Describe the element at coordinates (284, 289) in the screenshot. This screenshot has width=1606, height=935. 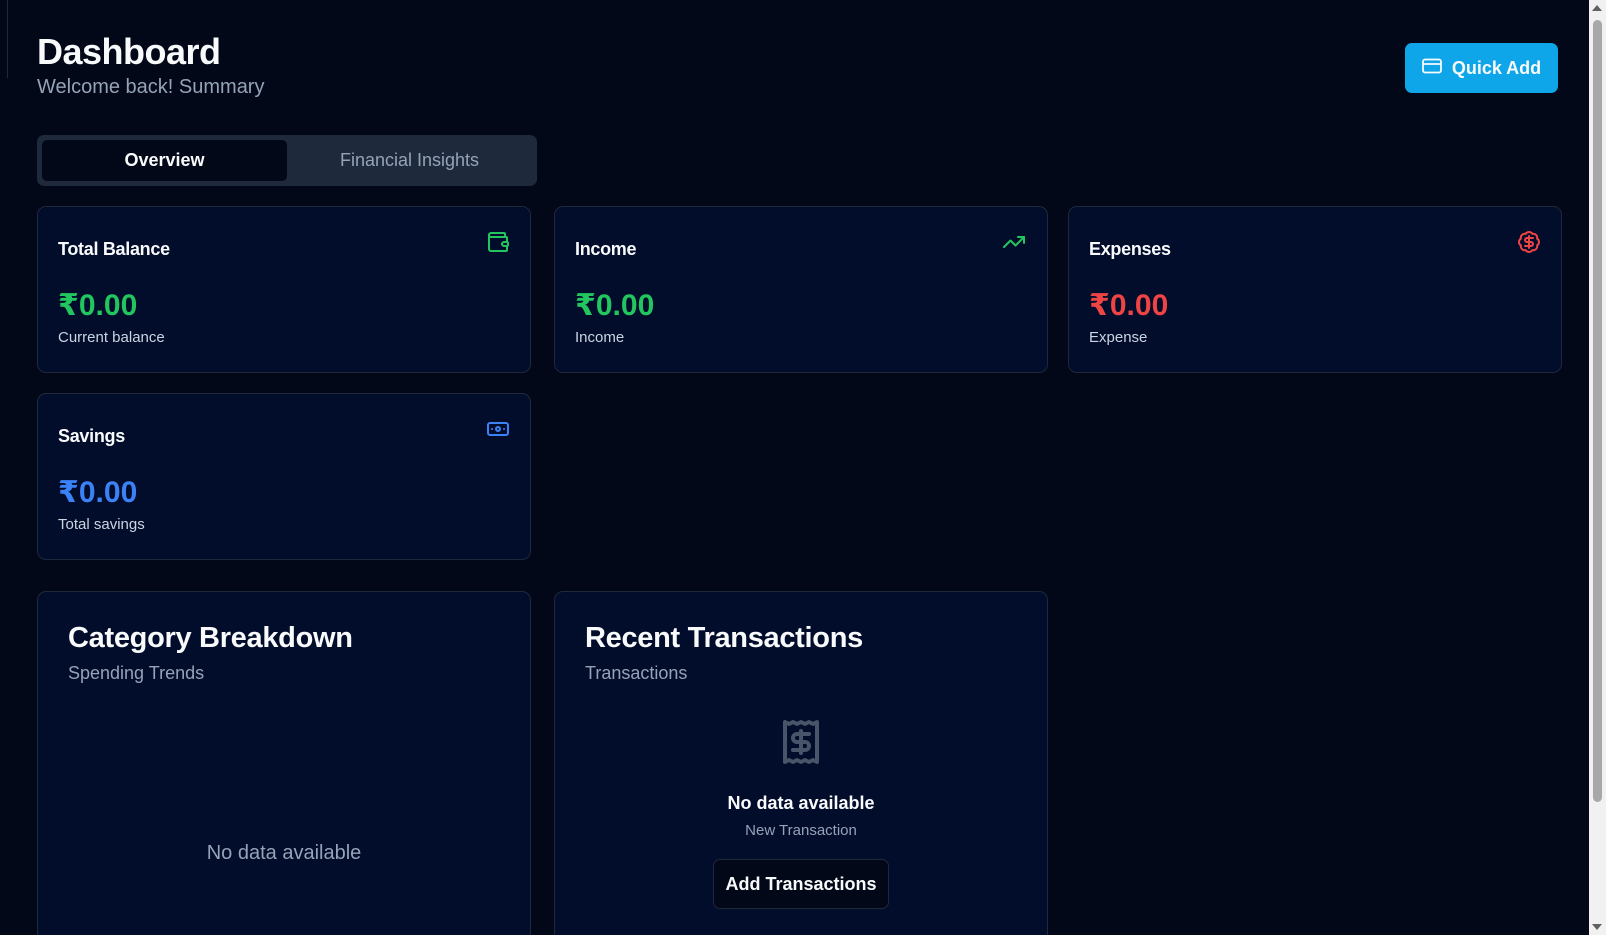
I see `total-balance-card: Total Balance ₹0.00 Current balance` at that location.